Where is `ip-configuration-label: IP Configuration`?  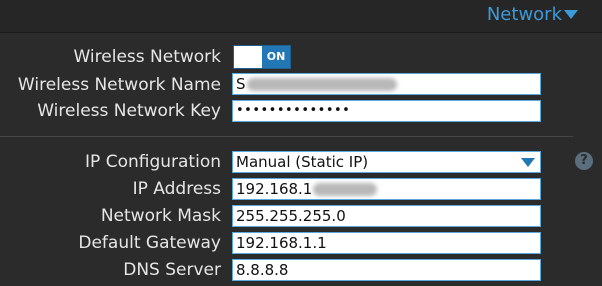 ip-configuration-label: IP Configuration is located at coordinates (153, 162).